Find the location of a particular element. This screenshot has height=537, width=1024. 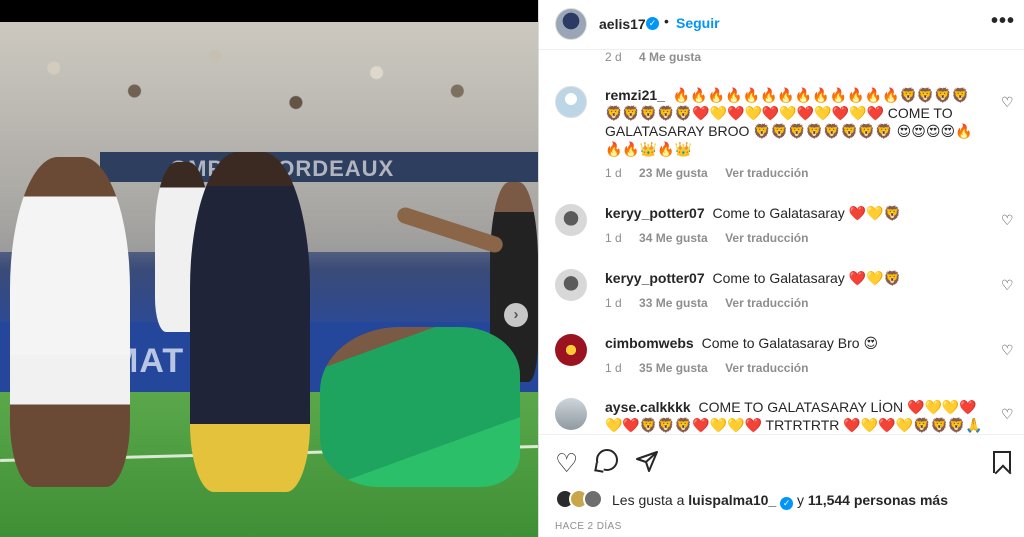

commenter-username: ayse.calkkkk is located at coordinates (648, 407).